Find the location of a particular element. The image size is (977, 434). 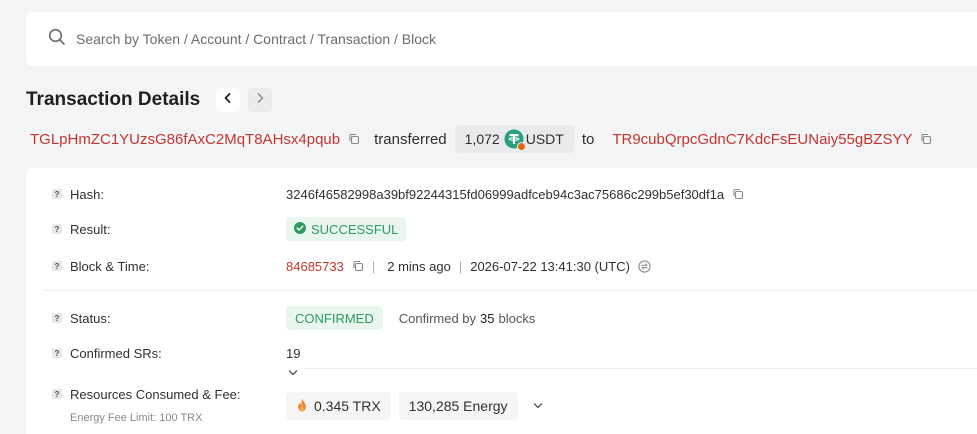

confirmed-srs-value: 19 is located at coordinates (293, 353).